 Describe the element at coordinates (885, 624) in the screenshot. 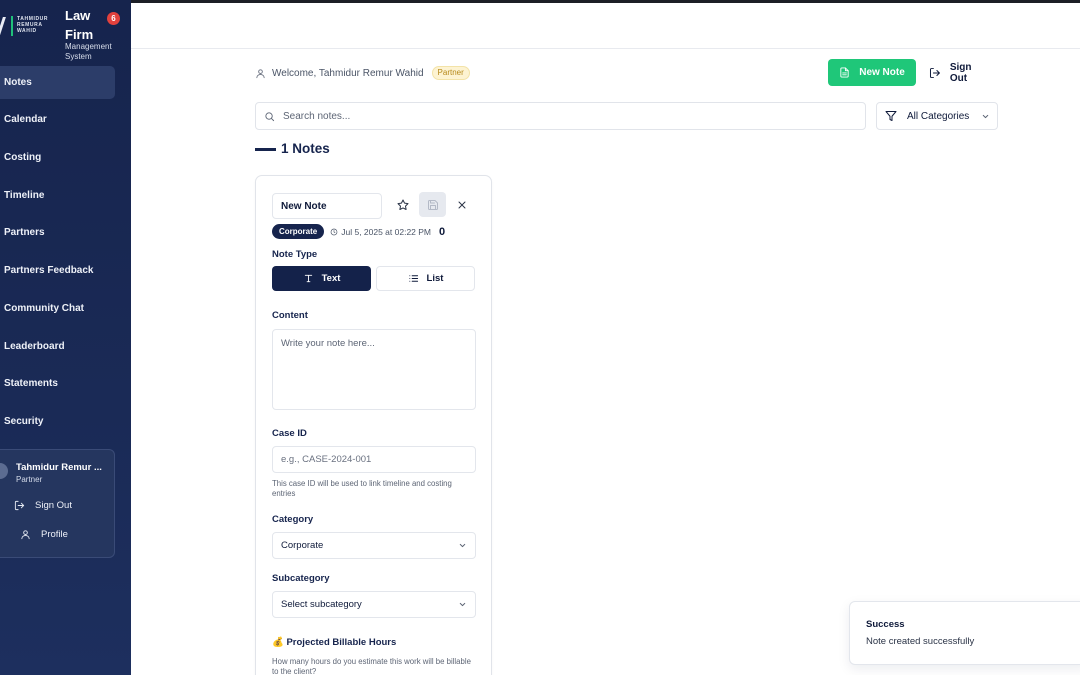

I see `toast-title: Success` at that location.